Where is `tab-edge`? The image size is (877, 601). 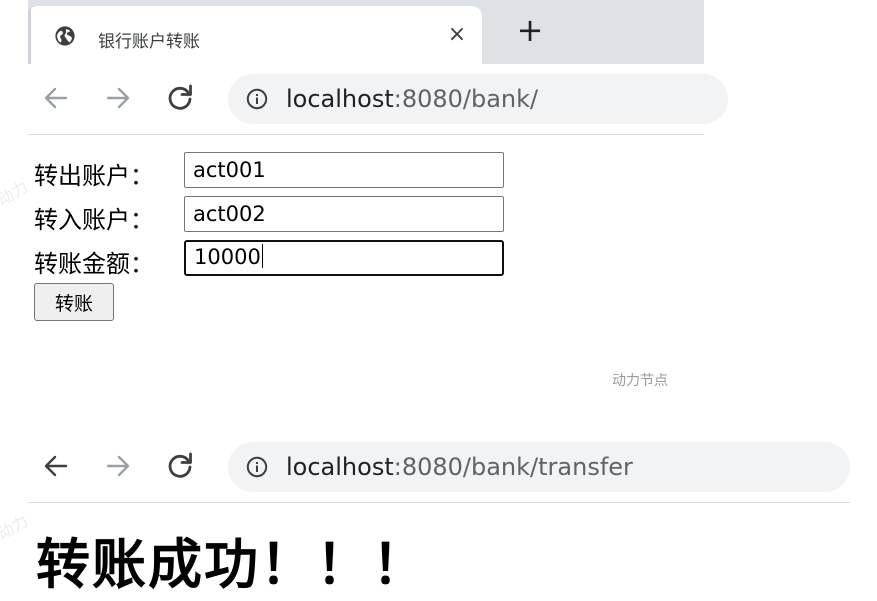 tab-edge is located at coordinates (29, 36).